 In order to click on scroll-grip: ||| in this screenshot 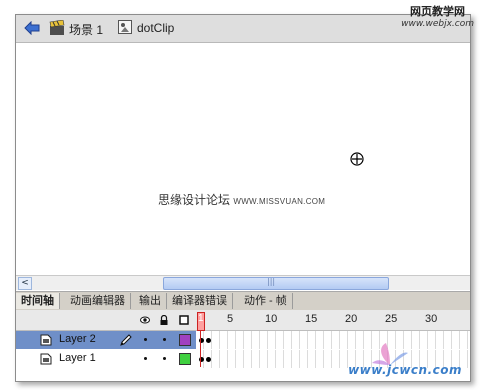, I will do `click(271, 281)`.